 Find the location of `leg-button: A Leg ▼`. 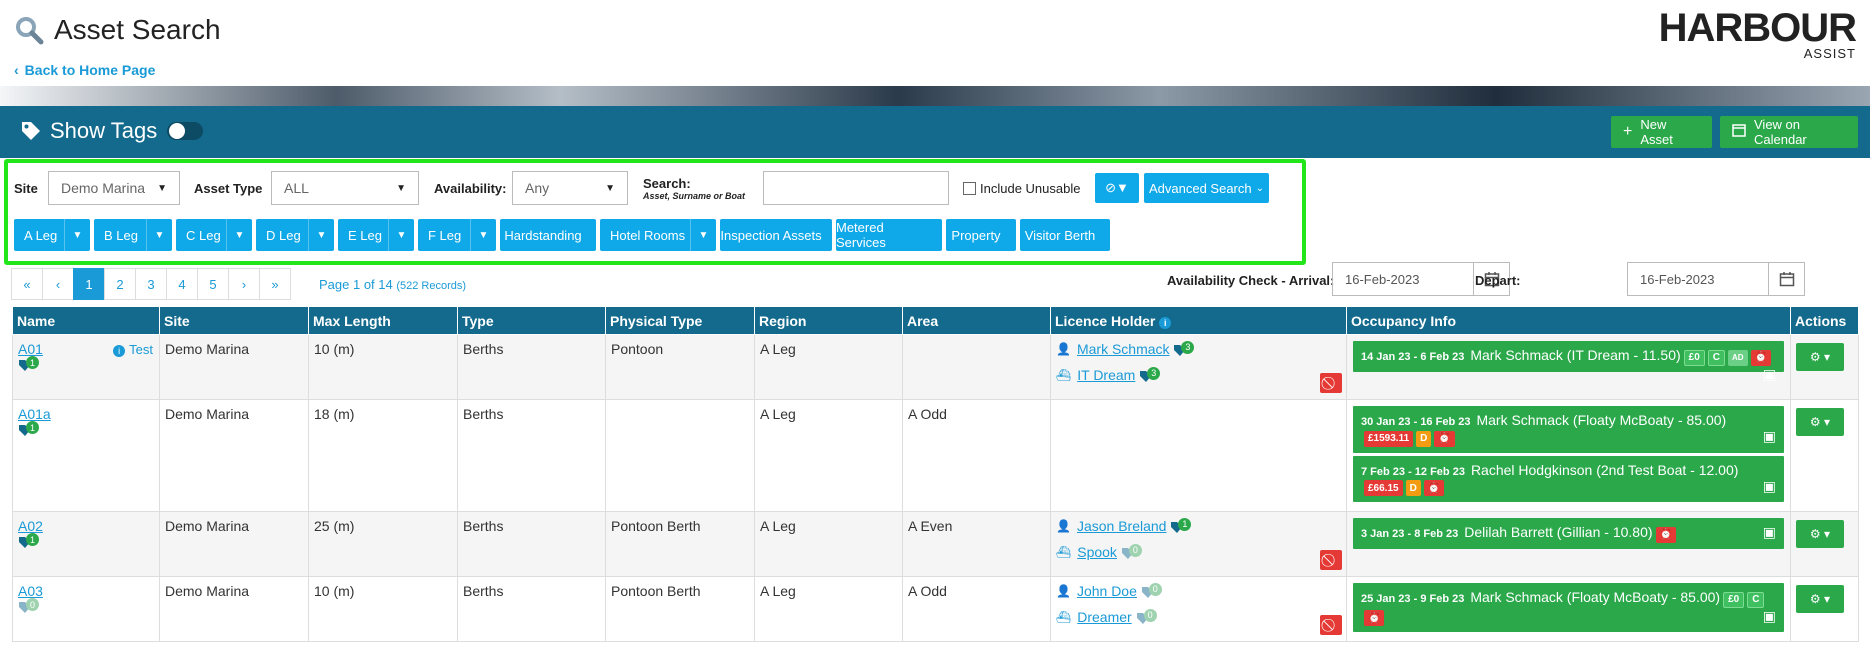

leg-button: A Leg ▼ is located at coordinates (52, 235).